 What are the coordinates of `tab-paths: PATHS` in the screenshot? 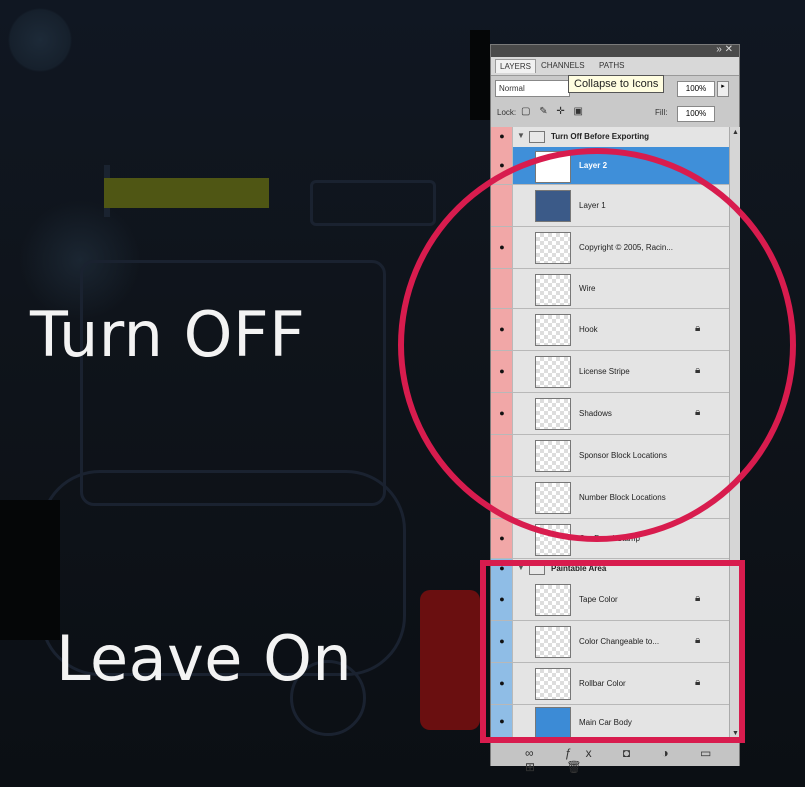 It's located at (611, 65).